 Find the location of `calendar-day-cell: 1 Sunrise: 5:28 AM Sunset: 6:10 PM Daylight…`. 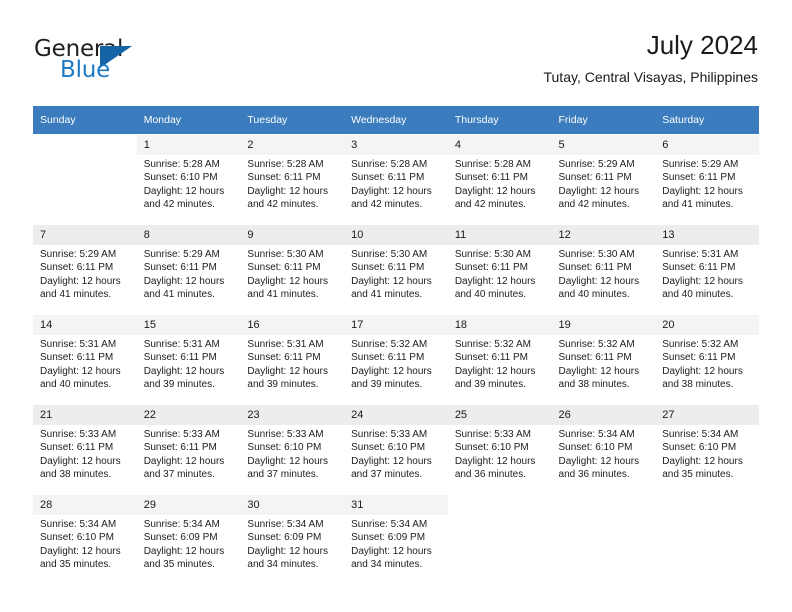

calendar-day-cell: 1 Sunrise: 5:28 AM Sunset: 6:10 PM Daylight… is located at coordinates (188, 179).